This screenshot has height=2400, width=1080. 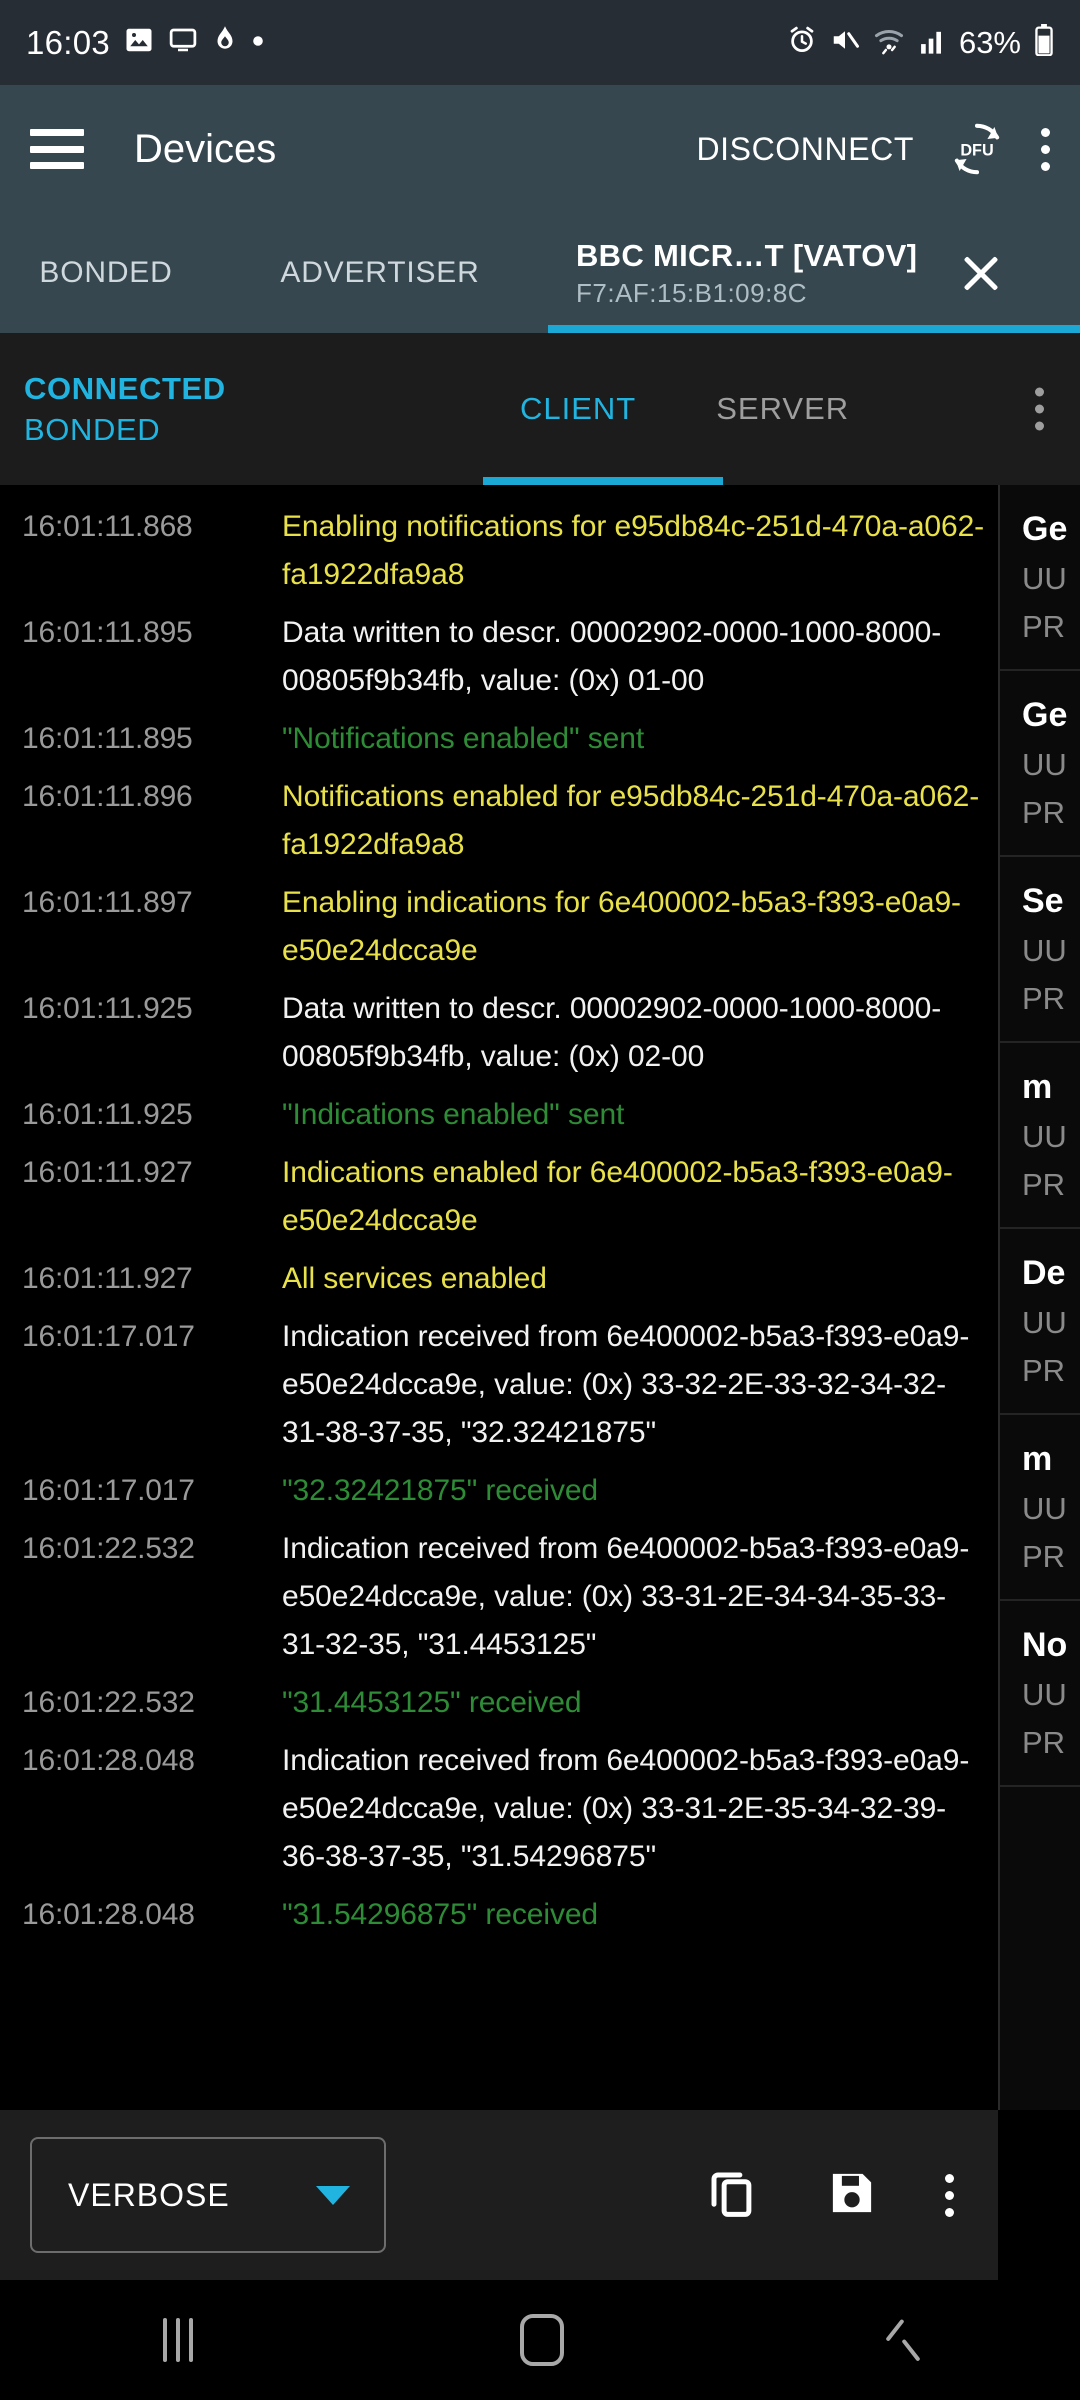 What do you see at coordinates (692, 292) in the screenshot?
I see `device-mac-address: F7:AF:15:B1:09:8C` at bounding box center [692, 292].